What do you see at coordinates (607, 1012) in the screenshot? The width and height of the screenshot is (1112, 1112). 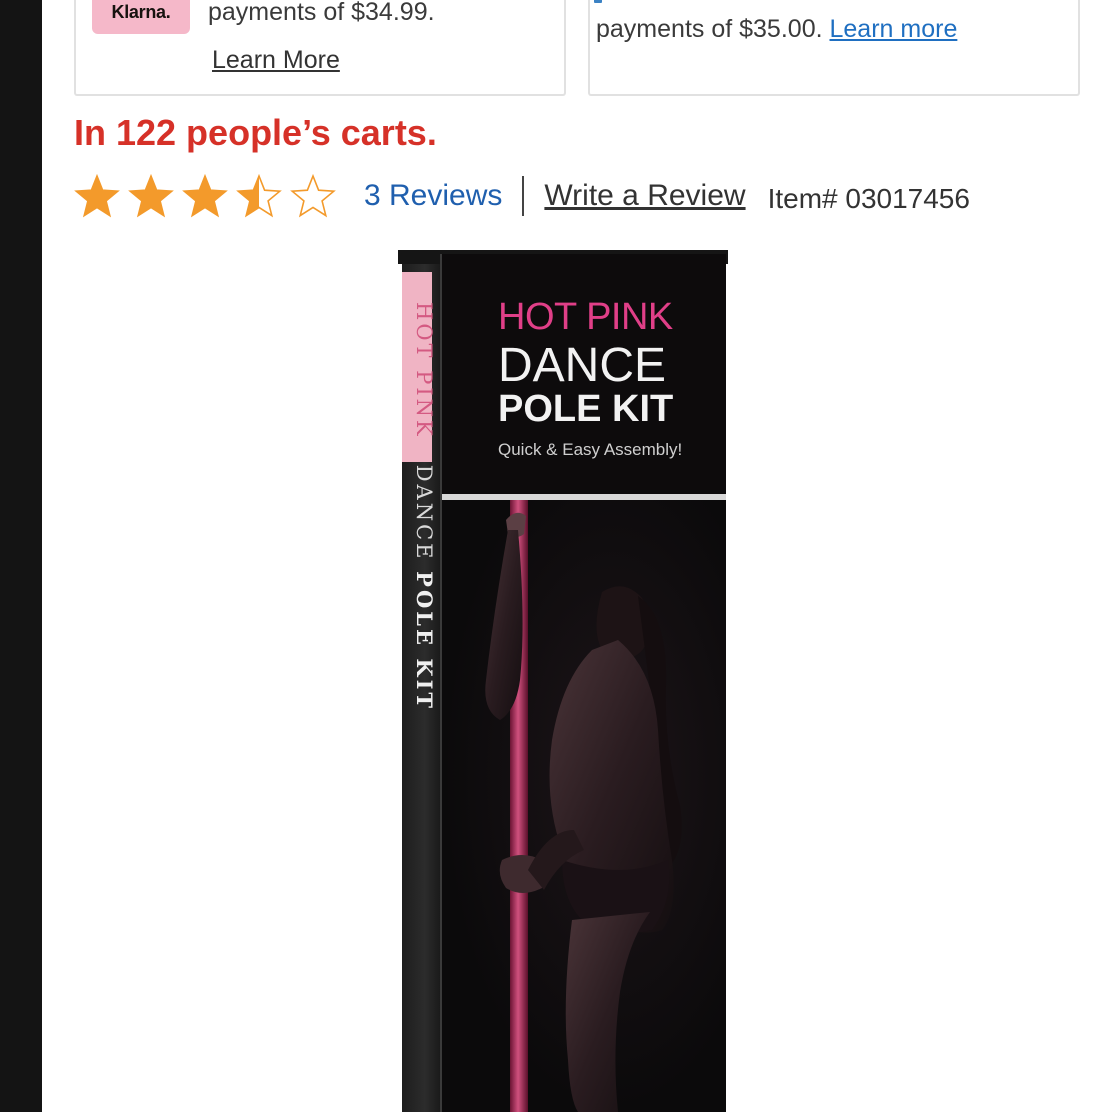 I see `legs` at bounding box center [607, 1012].